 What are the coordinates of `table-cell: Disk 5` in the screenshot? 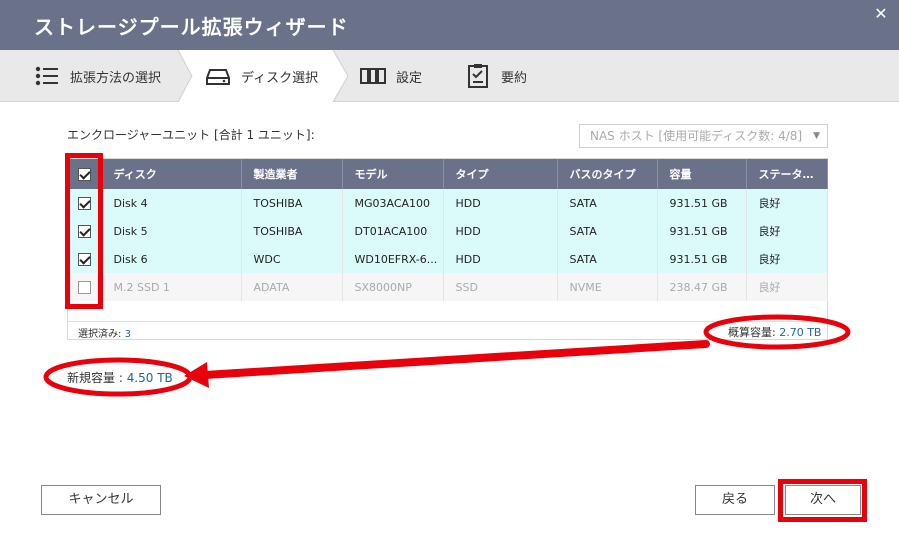 It's located at (171, 231).